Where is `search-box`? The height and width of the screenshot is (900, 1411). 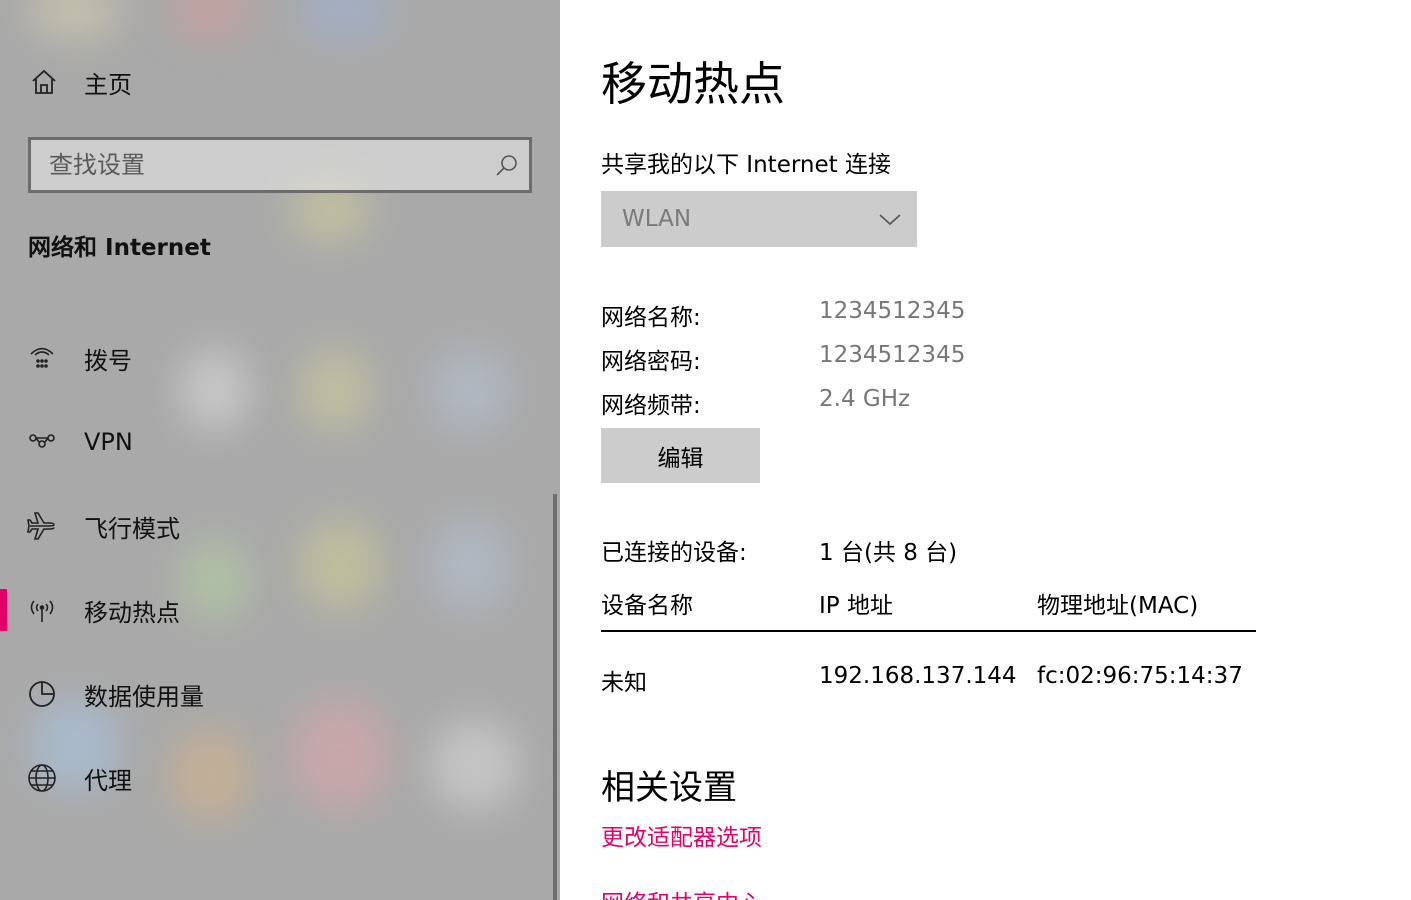 search-box is located at coordinates (280, 165).